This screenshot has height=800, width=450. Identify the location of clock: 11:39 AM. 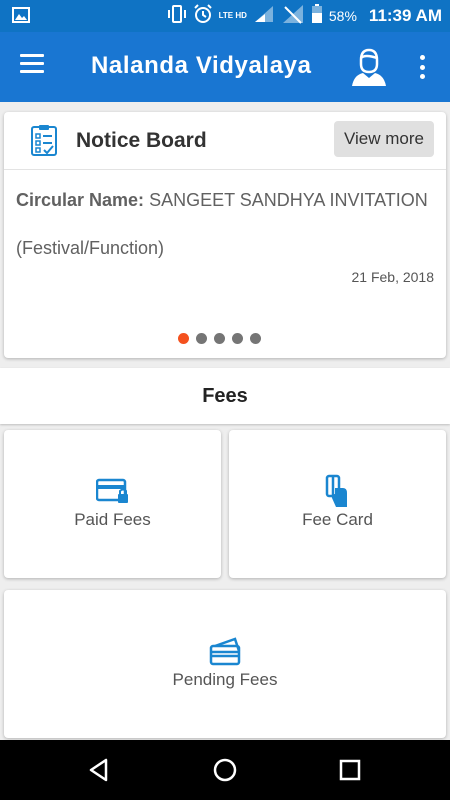
(405, 15).